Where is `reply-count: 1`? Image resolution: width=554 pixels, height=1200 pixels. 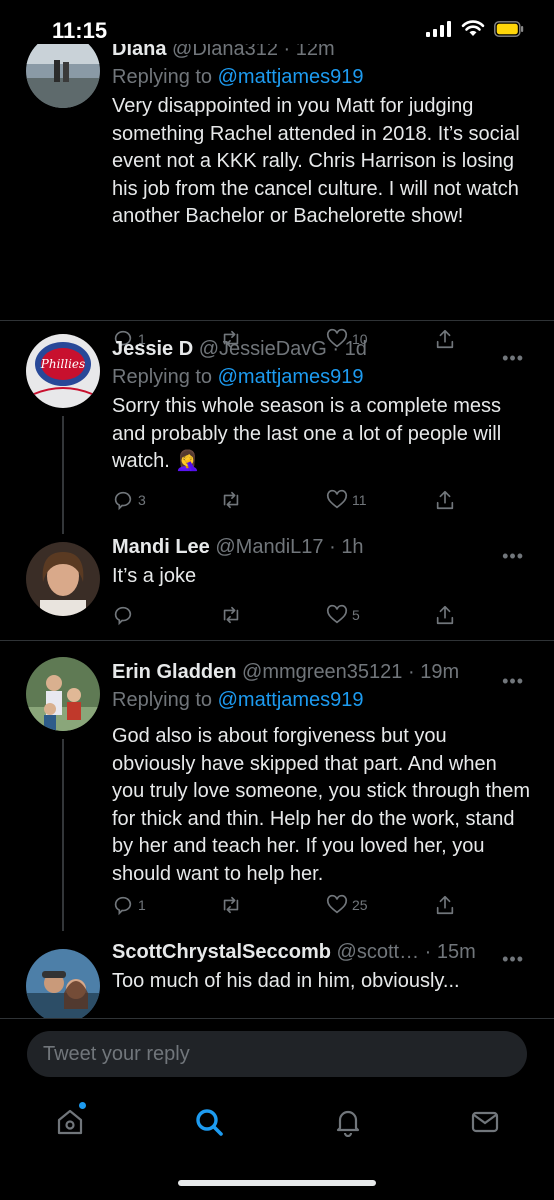
reply-count: 1 is located at coordinates (142, 905).